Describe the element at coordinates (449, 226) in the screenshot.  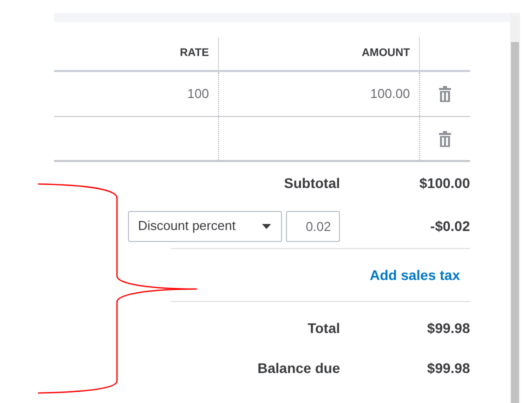
I see `discount-amount: -$0.02` at that location.